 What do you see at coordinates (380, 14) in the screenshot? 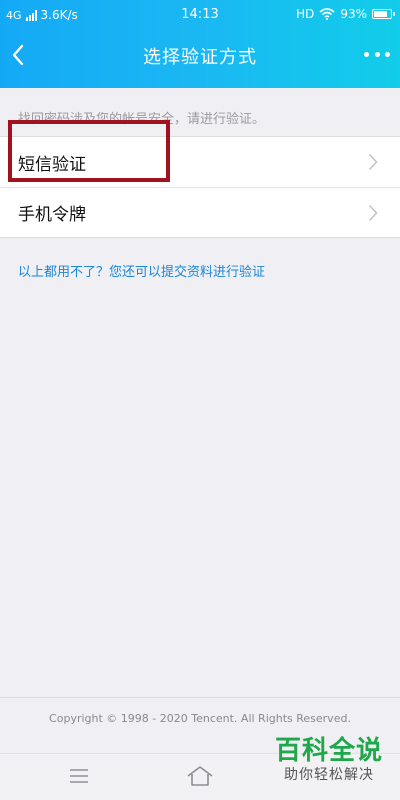
I see `battery-fill` at bounding box center [380, 14].